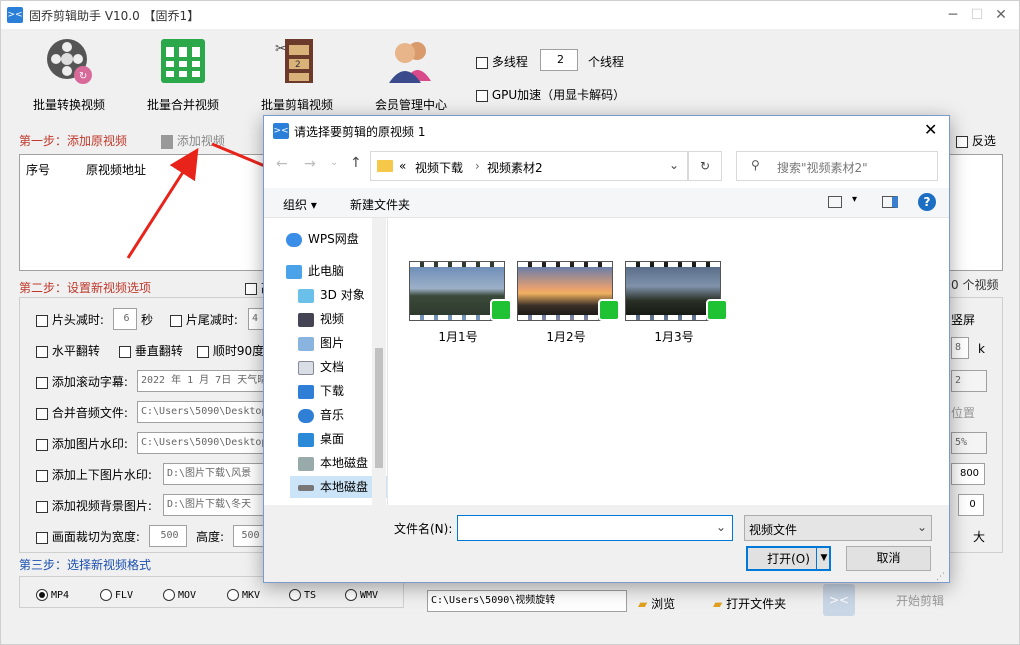 The height and width of the screenshot is (645, 1020). I want to click on filetype-dropdown-icon: ⌄, so click(922, 527).